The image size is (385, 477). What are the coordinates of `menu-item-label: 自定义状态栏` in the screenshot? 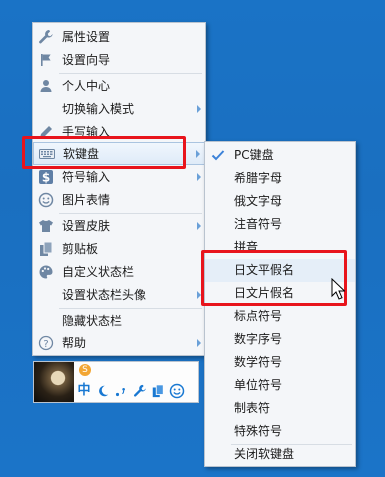 It's located at (98, 272).